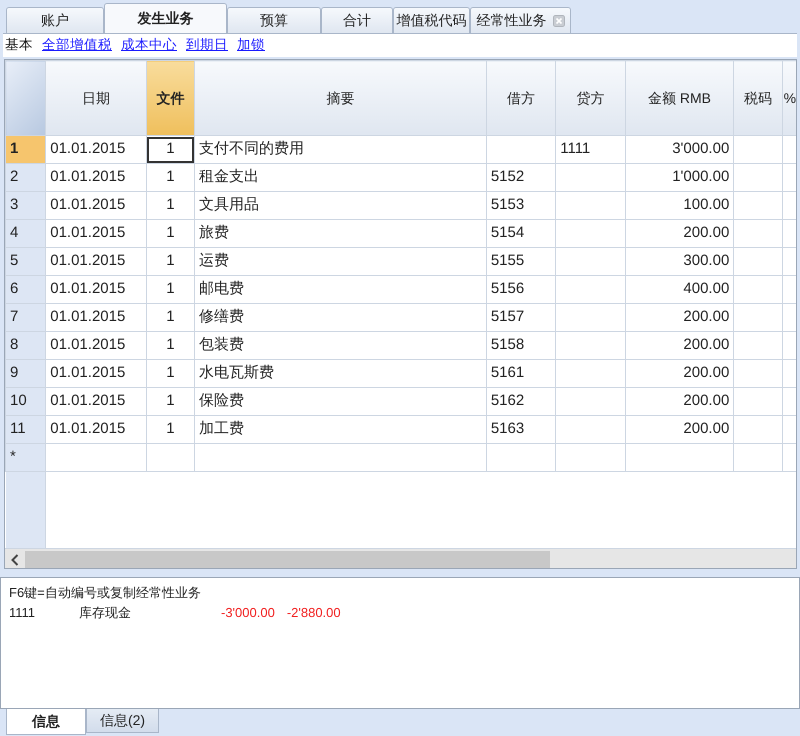 This screenshot has height=736, width=800. What do you see at coordinates (340, 430) in the screenshot?
I see `table-cell: 加工费` at bounding box center [340, 430].